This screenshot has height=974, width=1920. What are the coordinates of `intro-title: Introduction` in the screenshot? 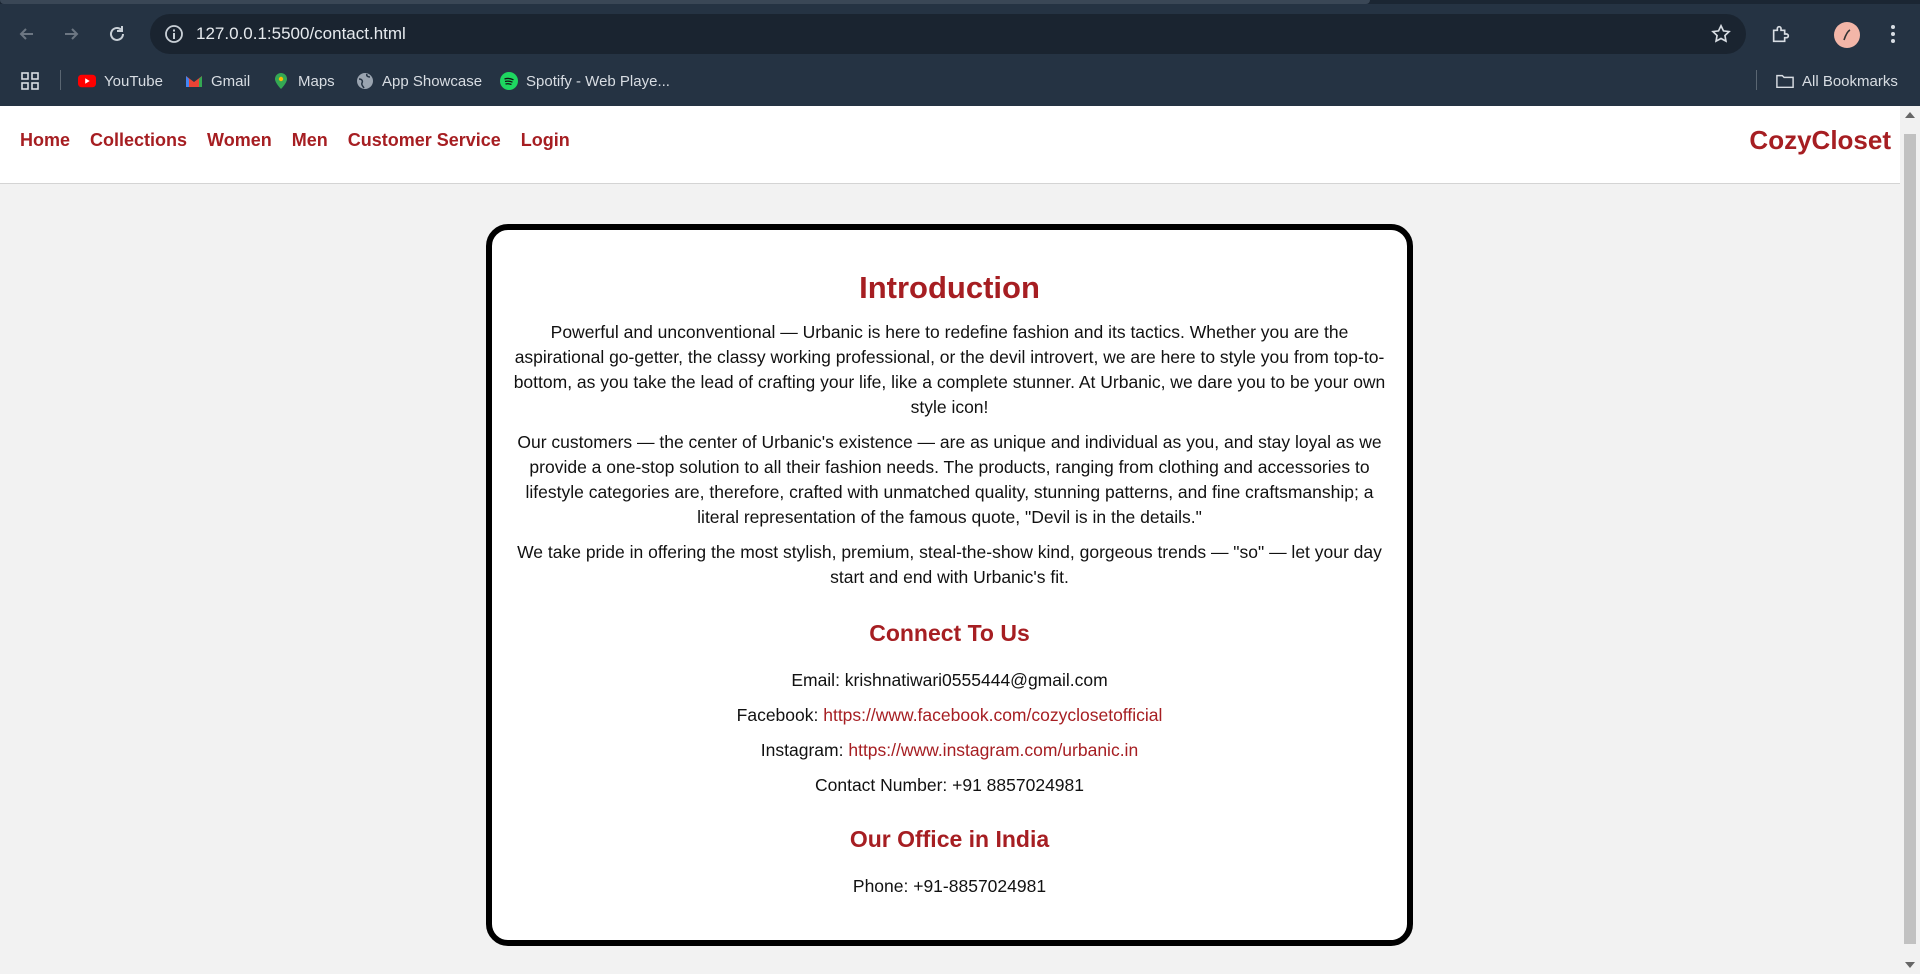 It's located at (949, 287).